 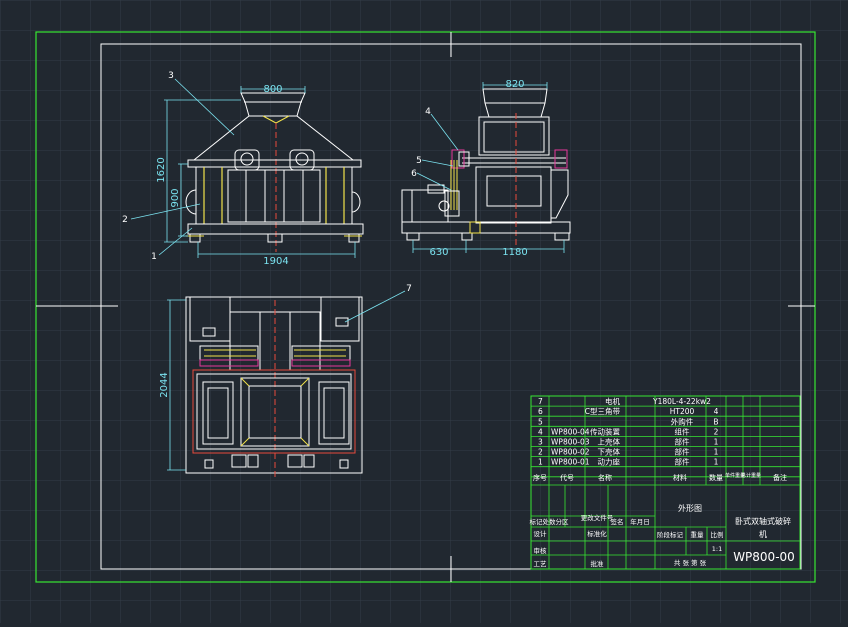 I want to click on part-no: 1, so click(x=540, y=462).